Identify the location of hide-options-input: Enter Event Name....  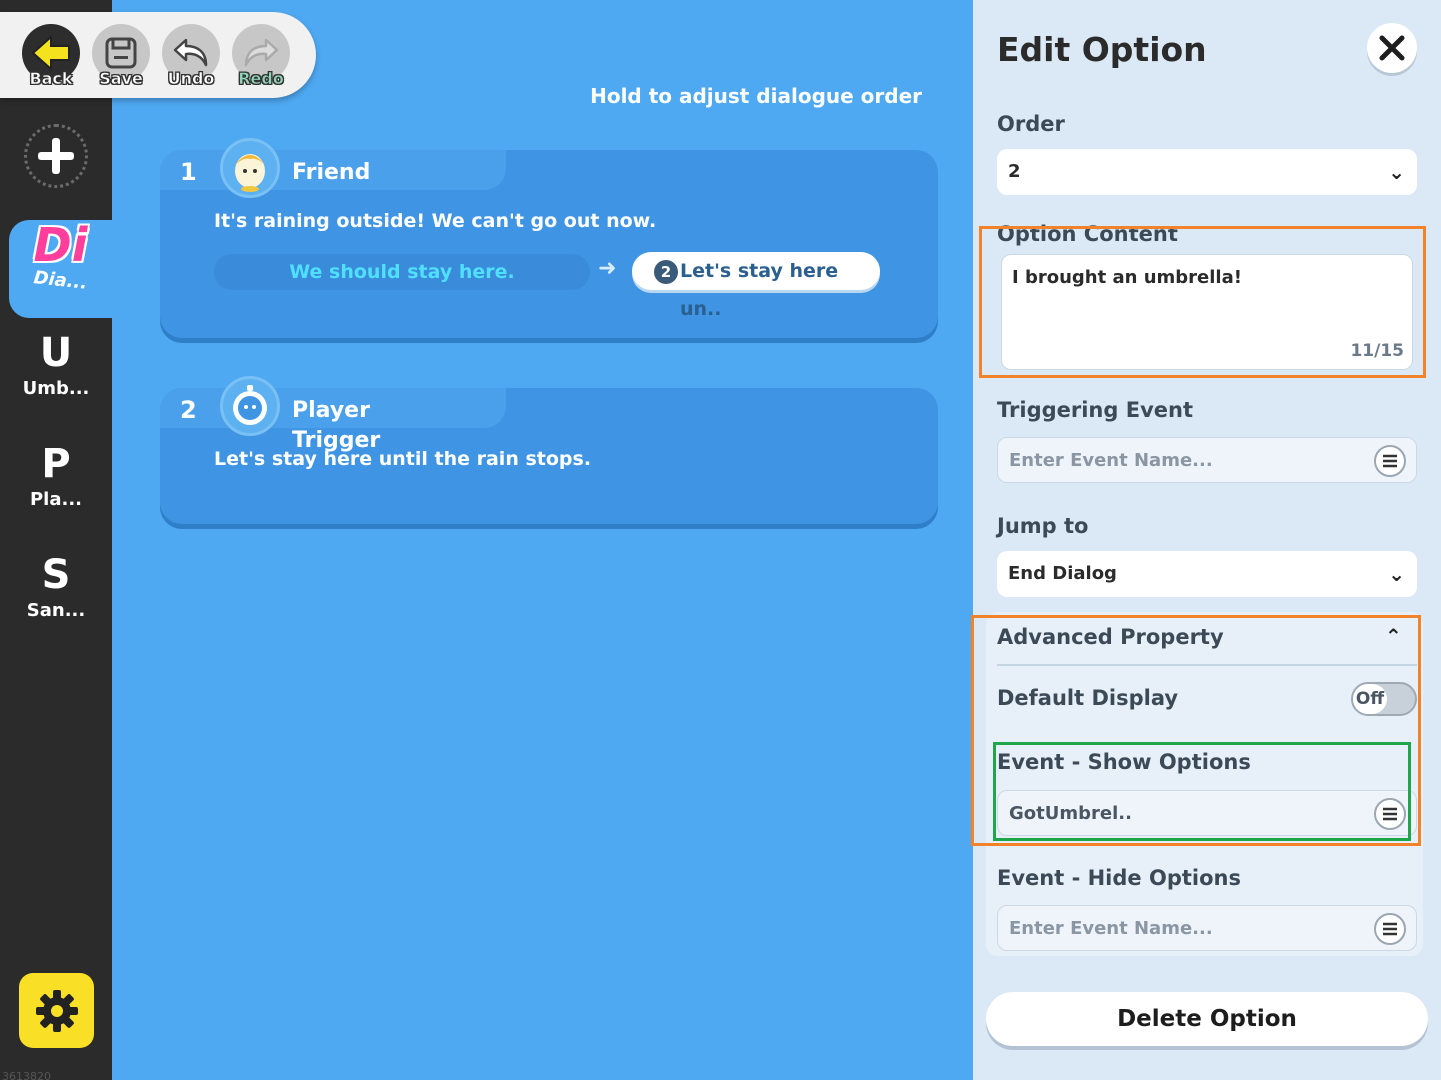
(1207, 928).